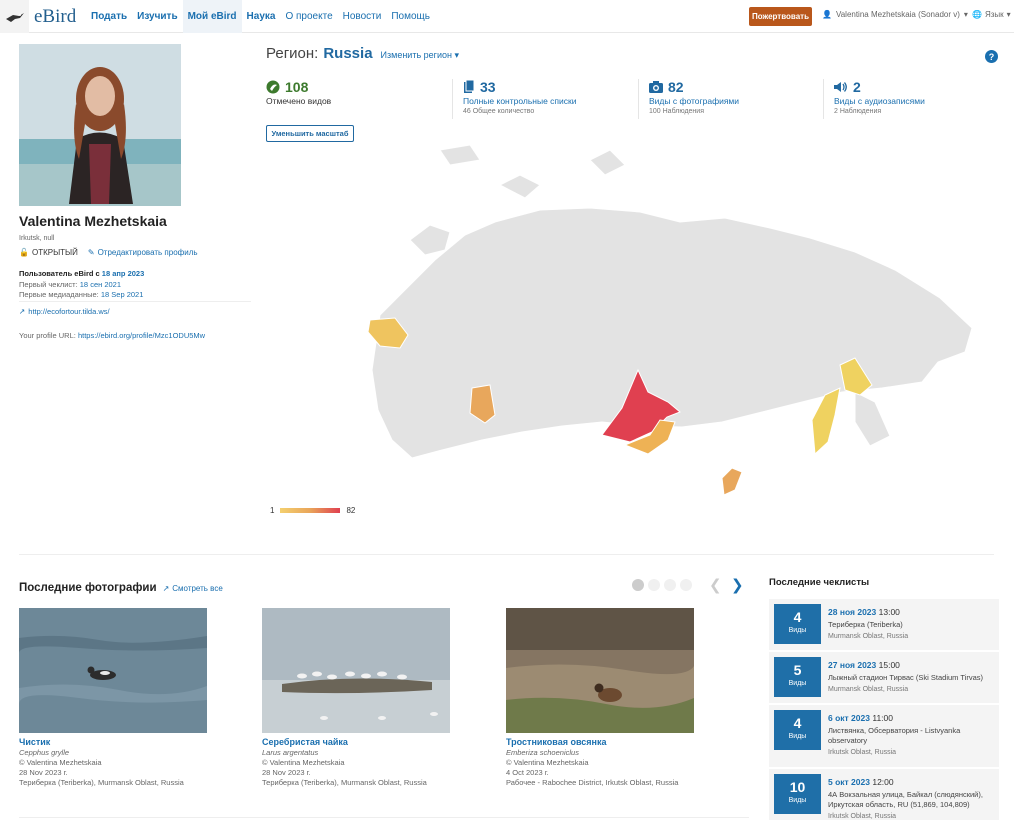 This screenshot has height=820, width=1014. What do you see at coordinates (420, 55) in the screenshot?
I see `change-region-dropdown: Изменить регион ▾` at bounding box center [420, 55].